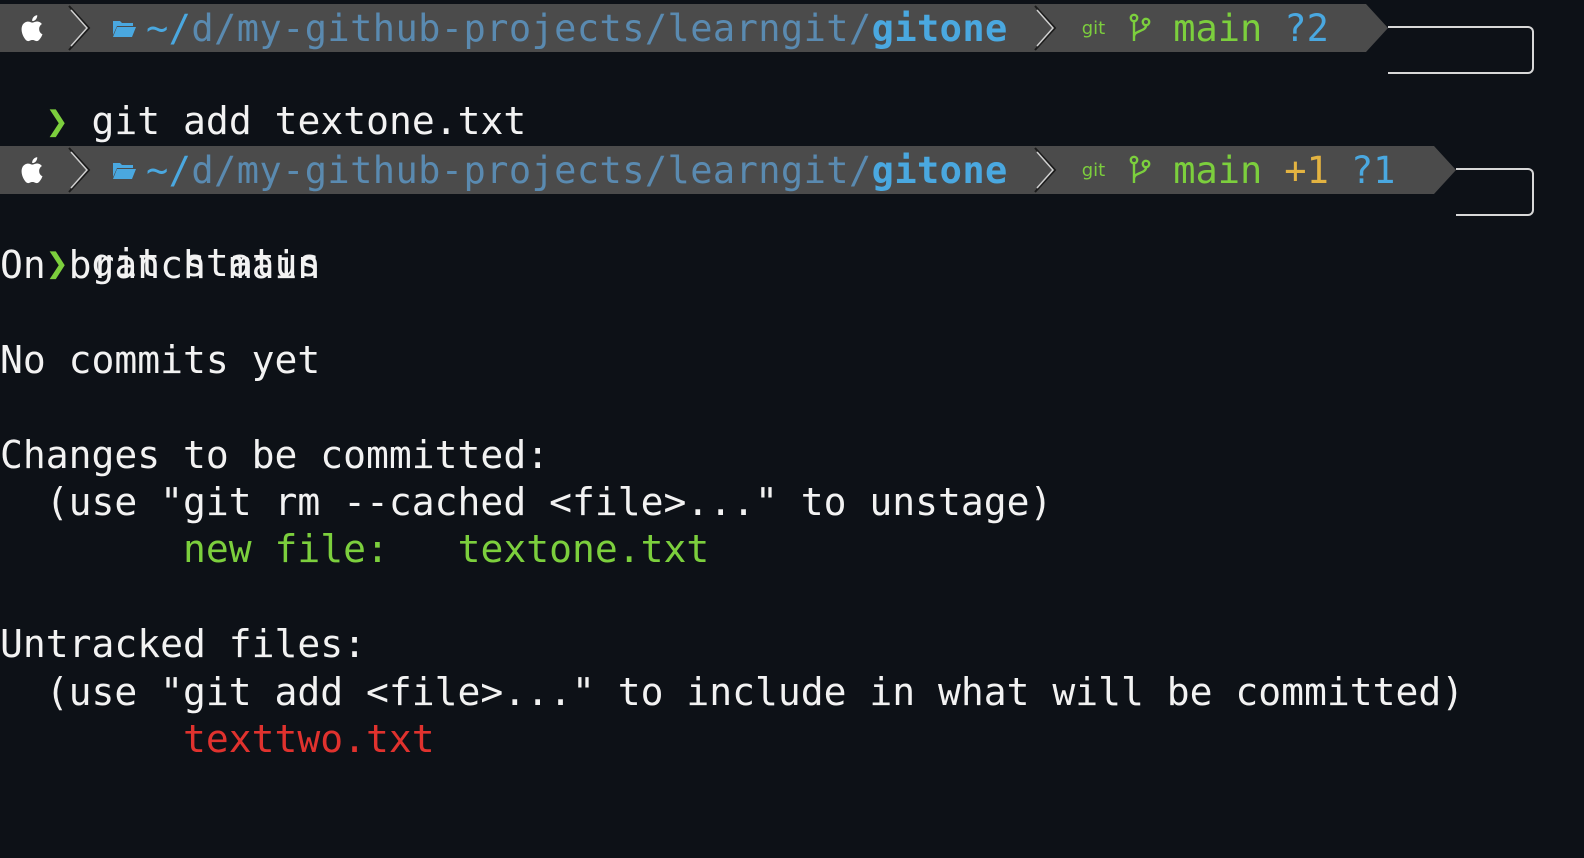 This screenshot has height=858, width=1584. What do you see at coordinates (275, 455) in the screenshot?
I see `output-changes-header: Changes to be committed:` at bounding box center [275, 455].